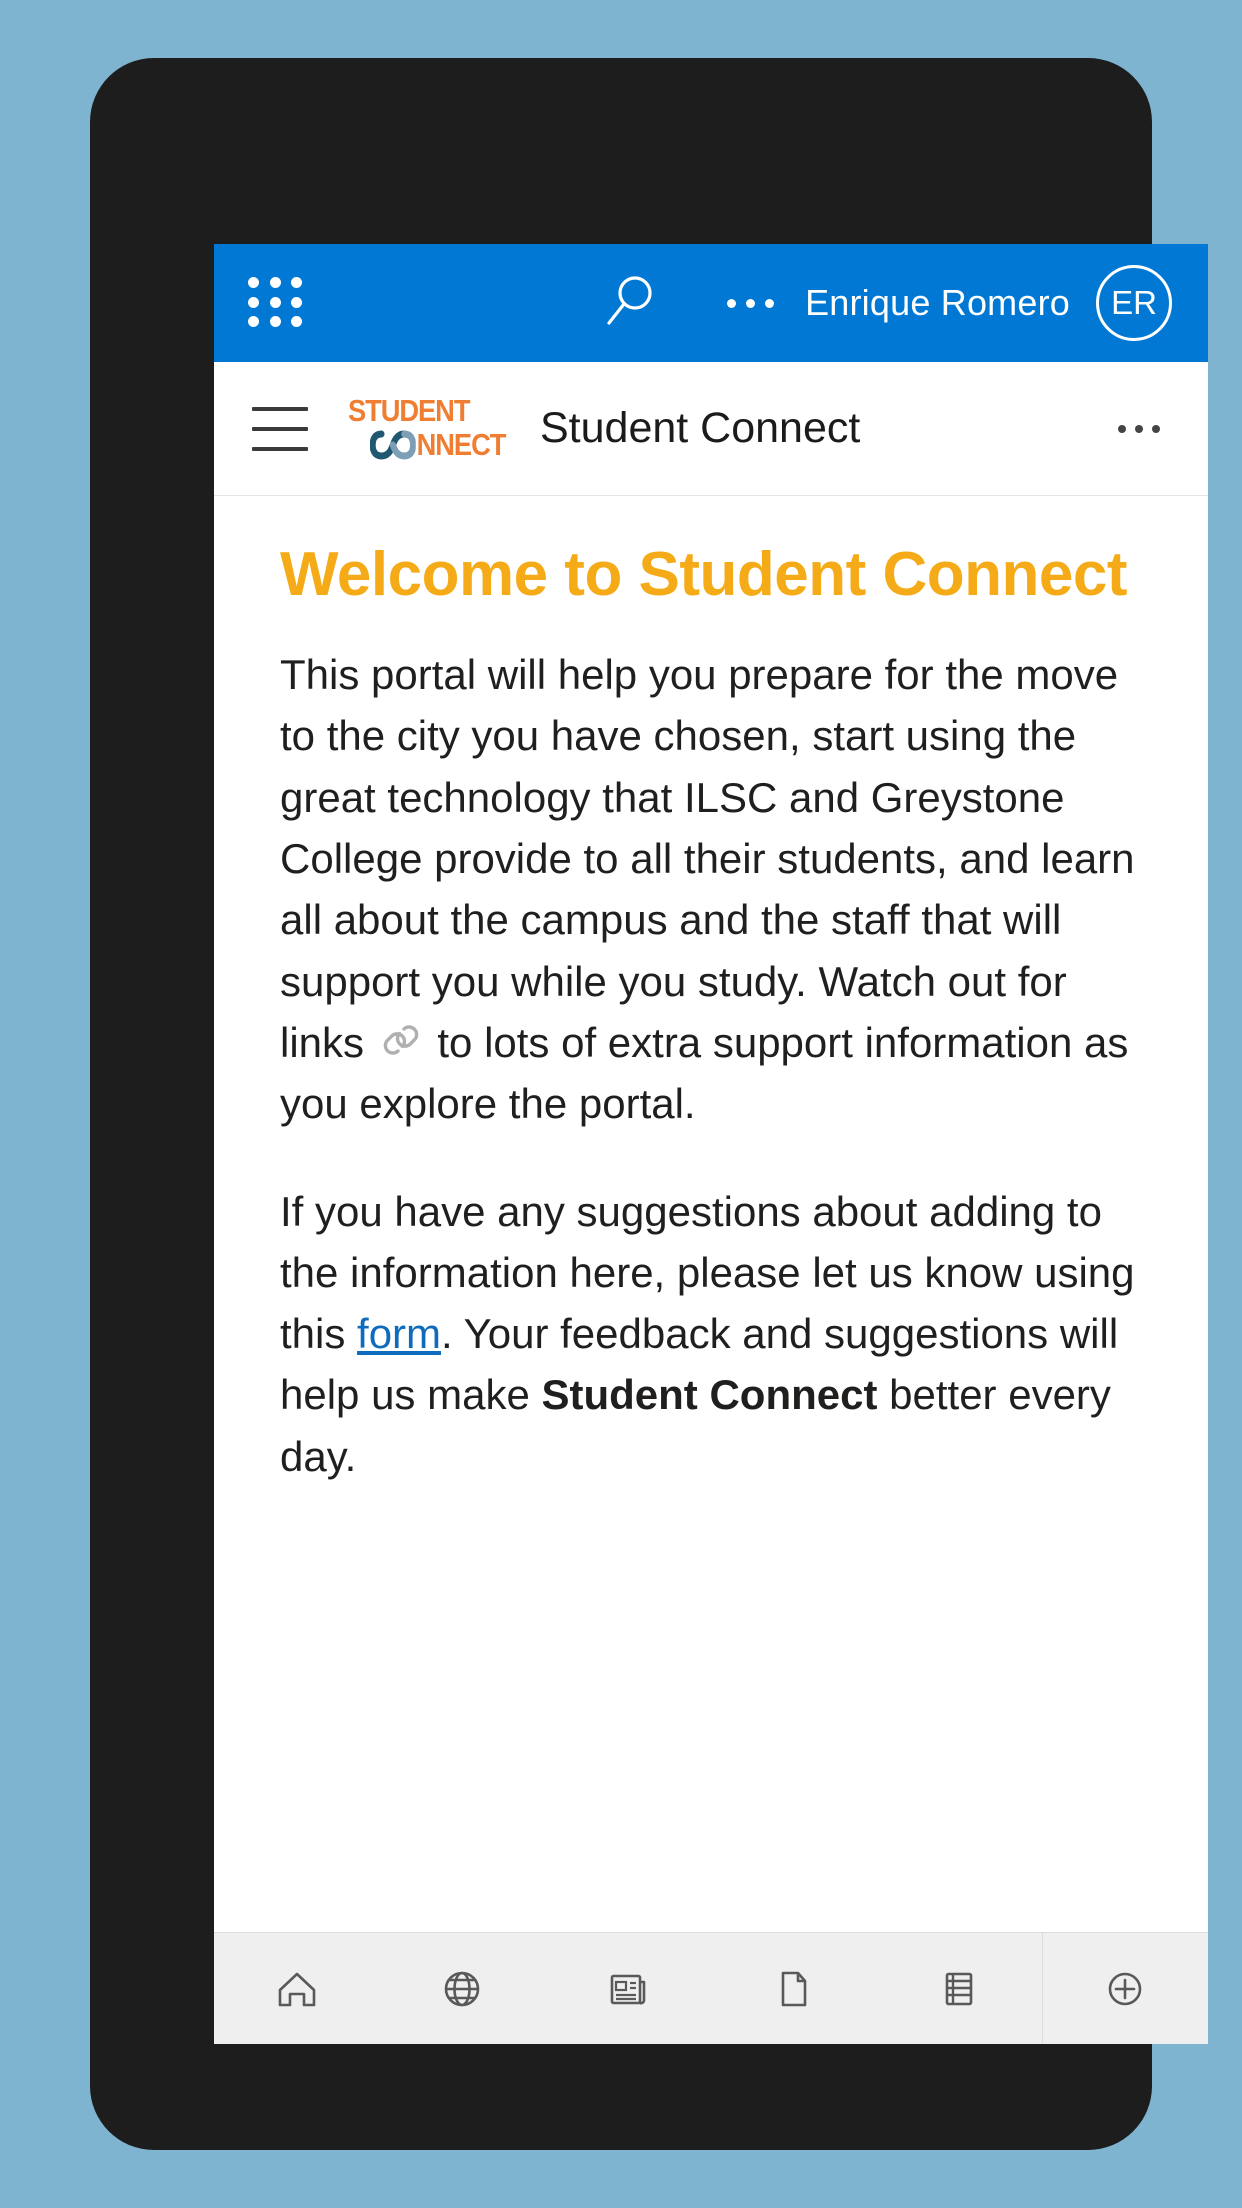  I want to click on app-launcher-waffle-icon, so click(277, 303).